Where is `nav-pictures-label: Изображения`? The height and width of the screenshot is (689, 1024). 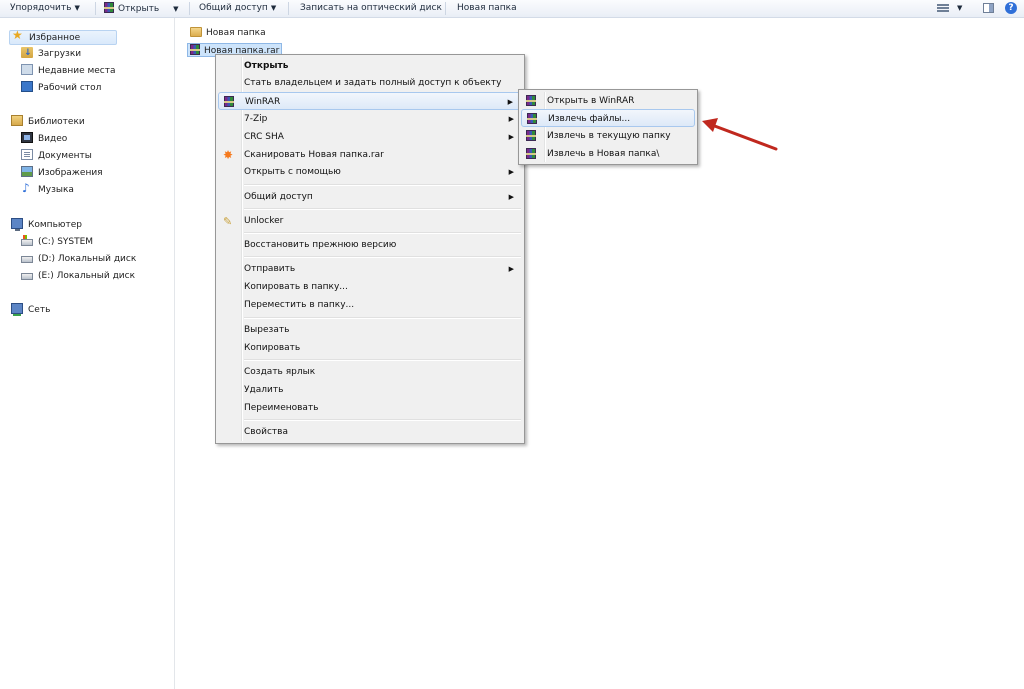 nav-pictures-label: Изображения is located at coordinates (70, 173).